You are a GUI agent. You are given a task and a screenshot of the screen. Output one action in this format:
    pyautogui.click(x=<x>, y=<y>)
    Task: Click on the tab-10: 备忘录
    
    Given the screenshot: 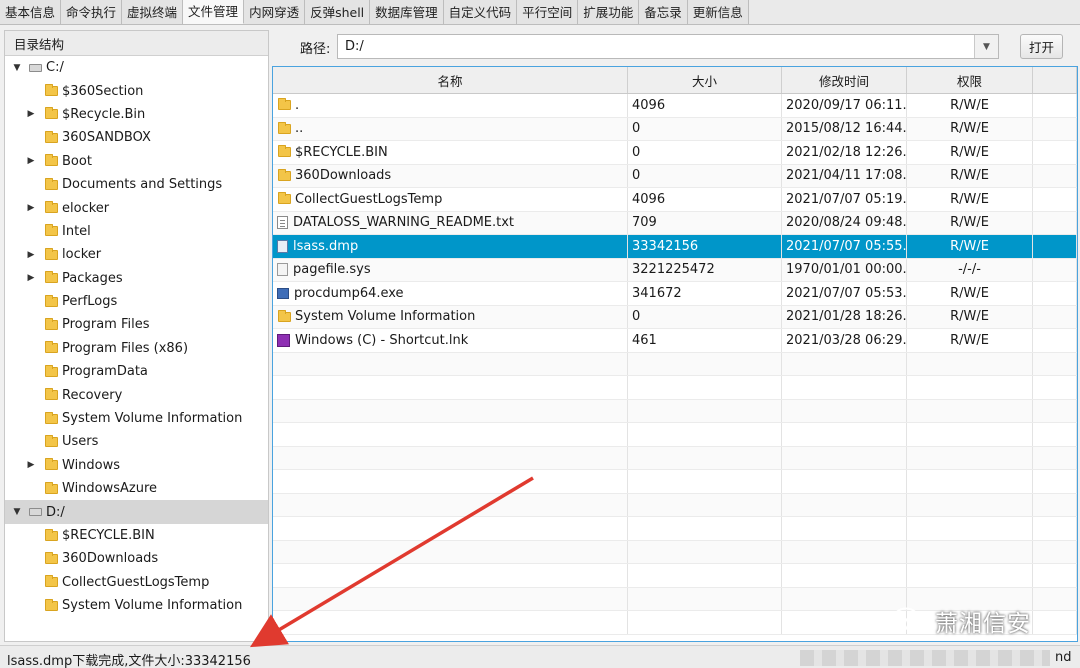 What is the action you would take?
    pyautogui.click(x=663, y=12)
    